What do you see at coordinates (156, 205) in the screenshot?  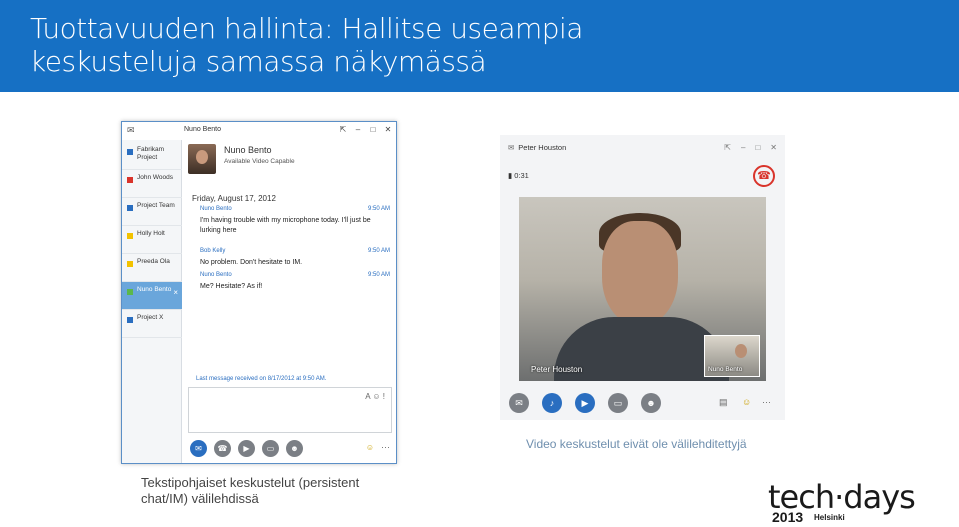 I see `tab-label: Project Team` at bounding box center [156, 205].